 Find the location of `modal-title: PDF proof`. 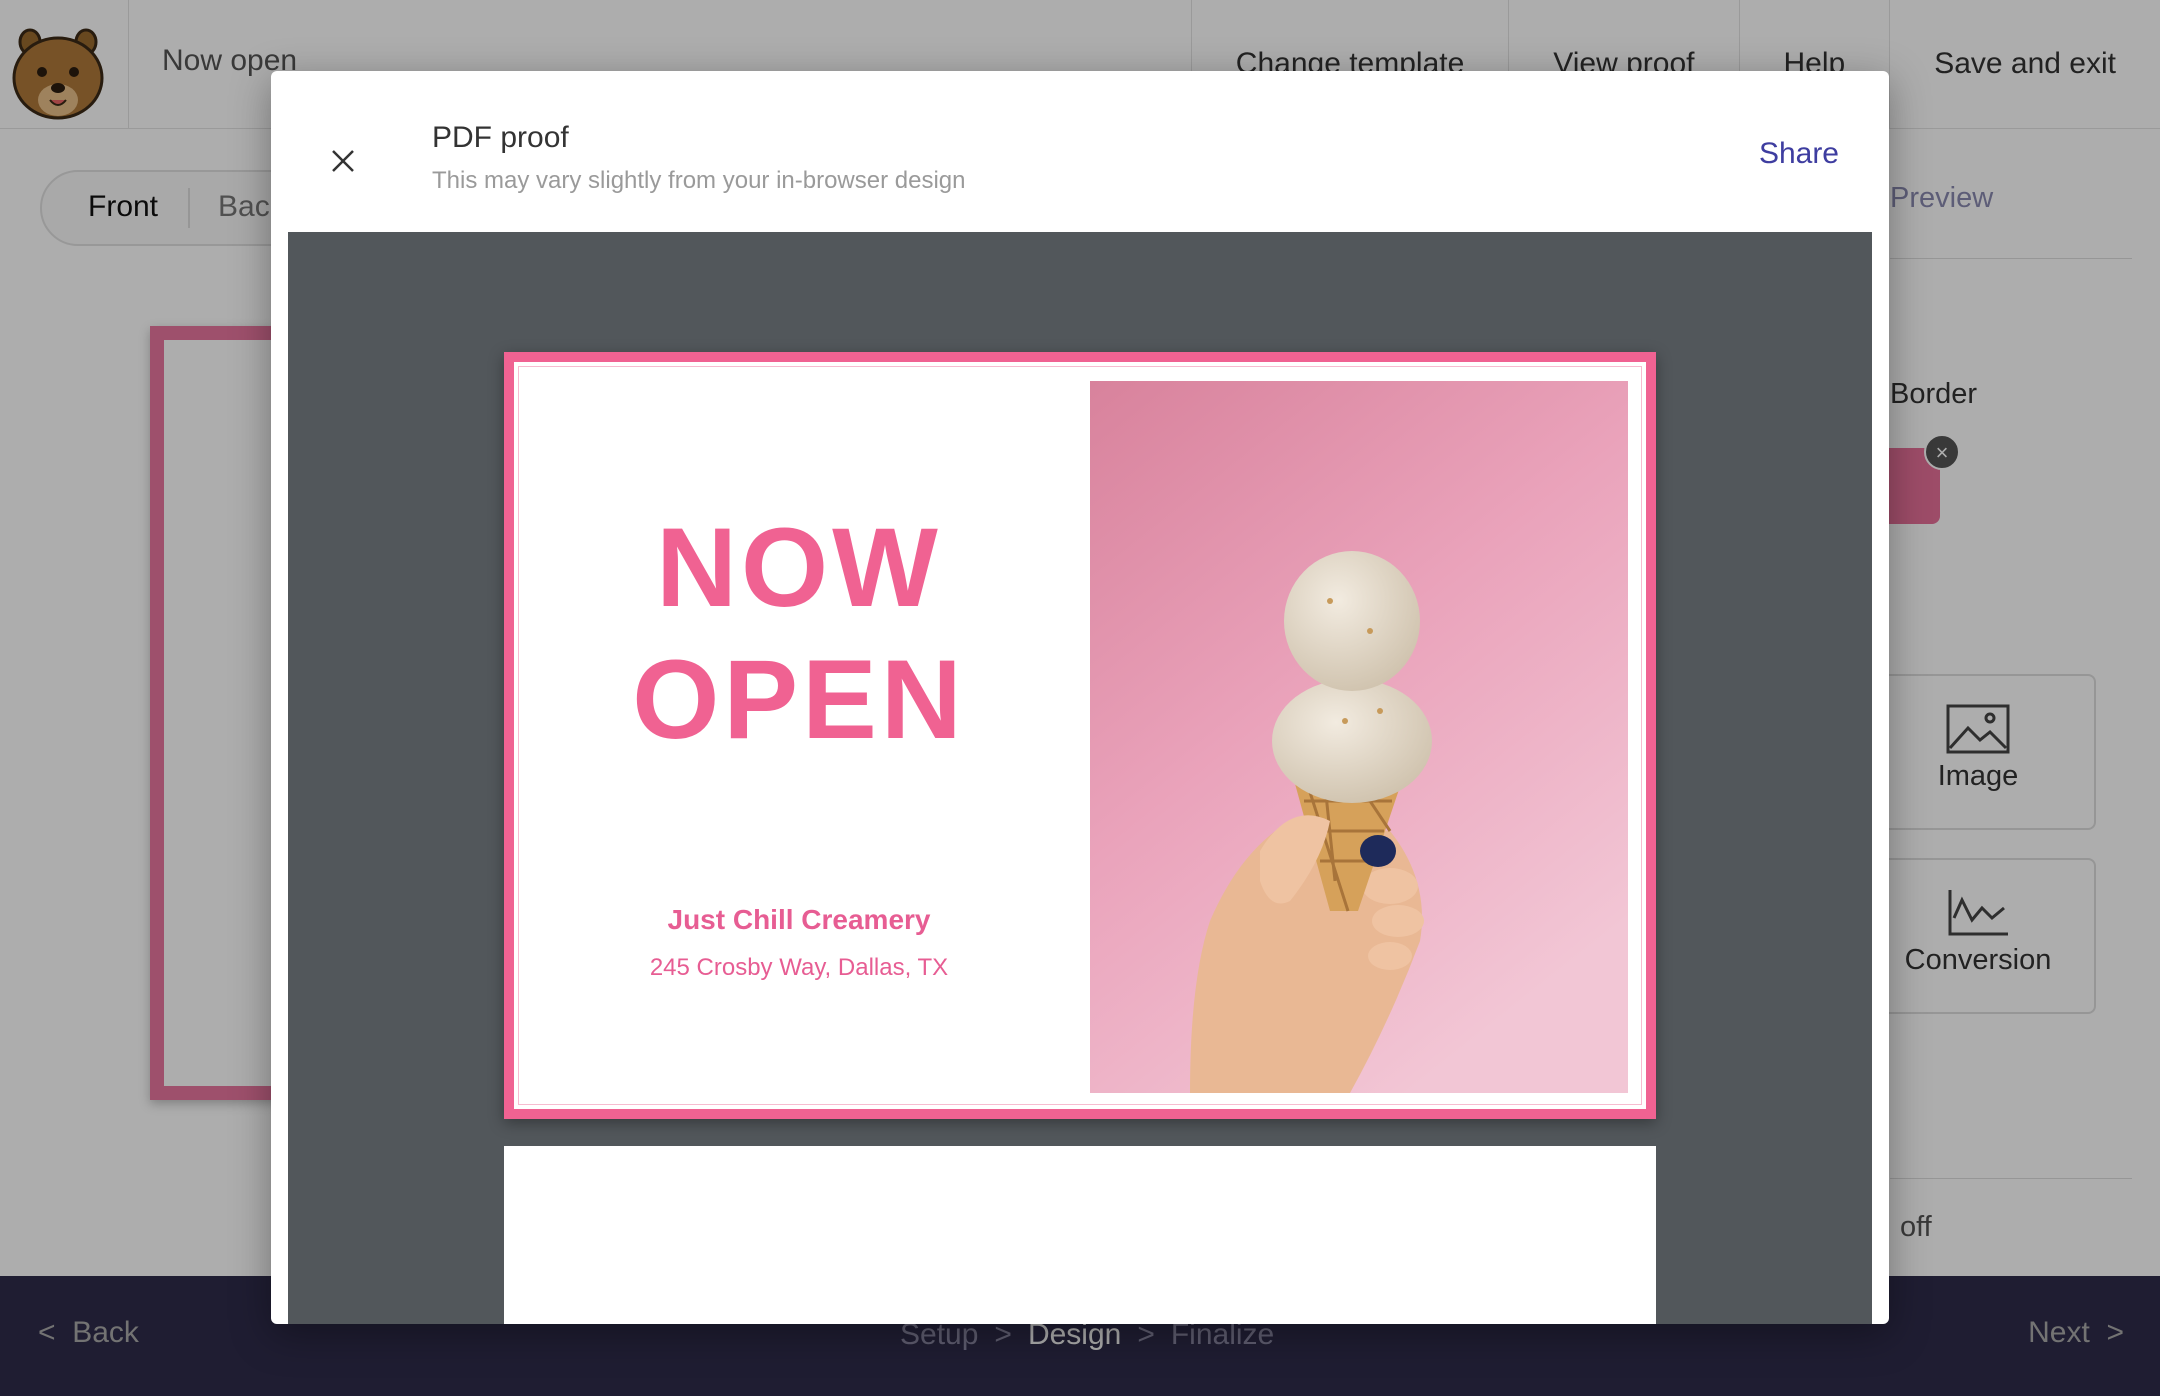

modal-title: PDF proof is located at coordinates (500, 137).